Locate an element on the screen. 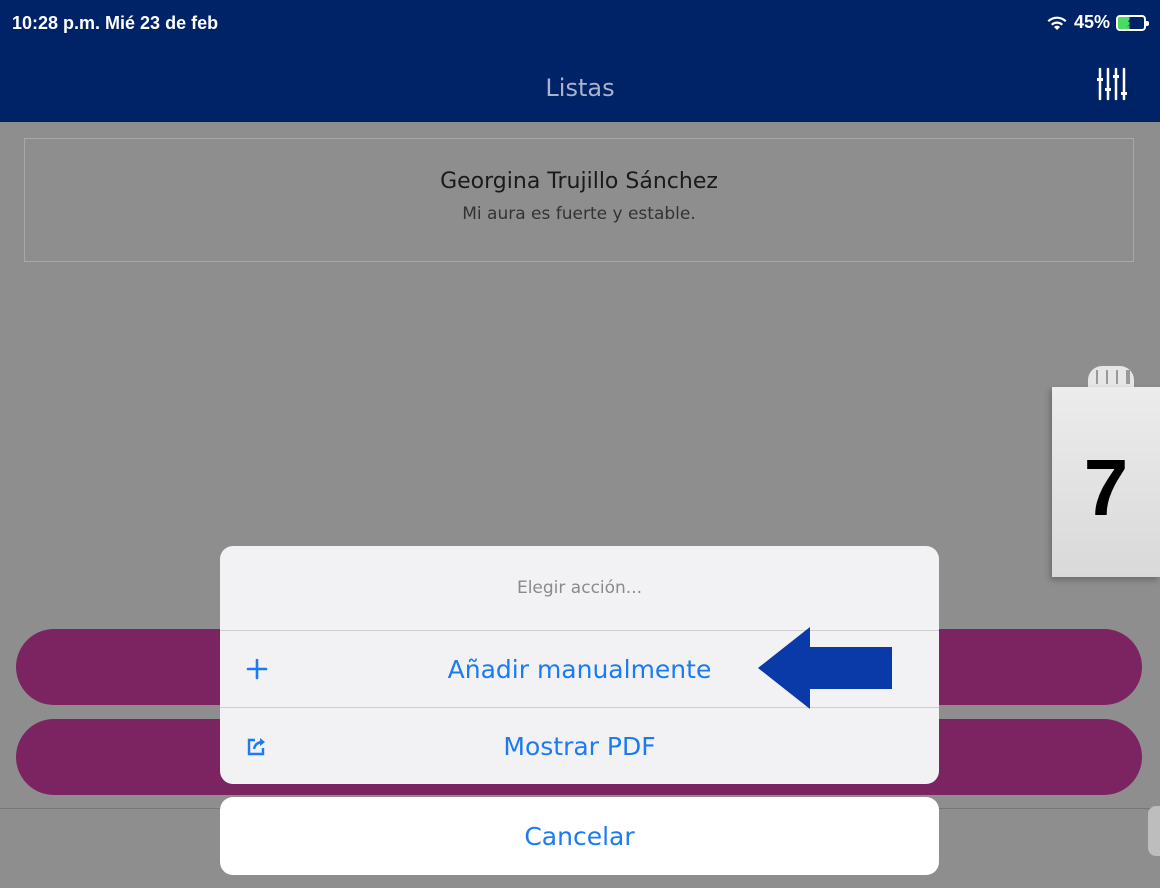 The width and height of the screenshot is (1160, 888). step-number: 7 is located at coordinates (1106, 487).